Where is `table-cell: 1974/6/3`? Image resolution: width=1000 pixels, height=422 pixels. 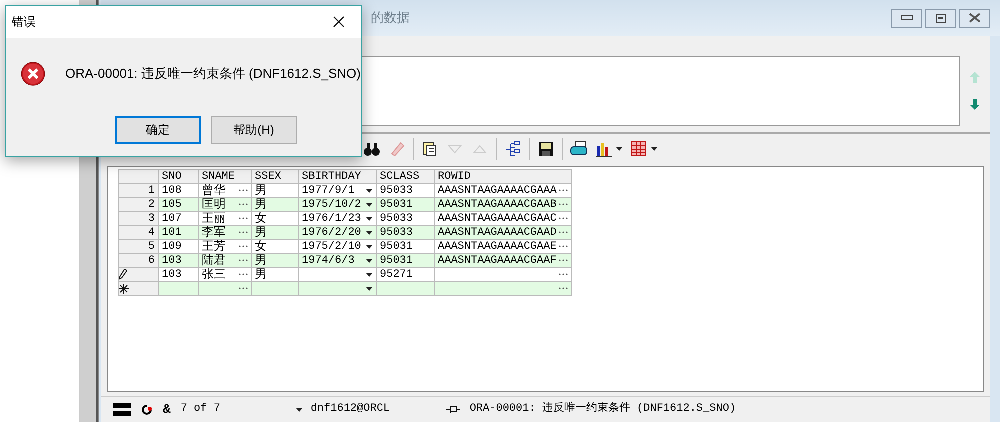
table-cell: 1974/6/3 is located at coordinates (328, 260).